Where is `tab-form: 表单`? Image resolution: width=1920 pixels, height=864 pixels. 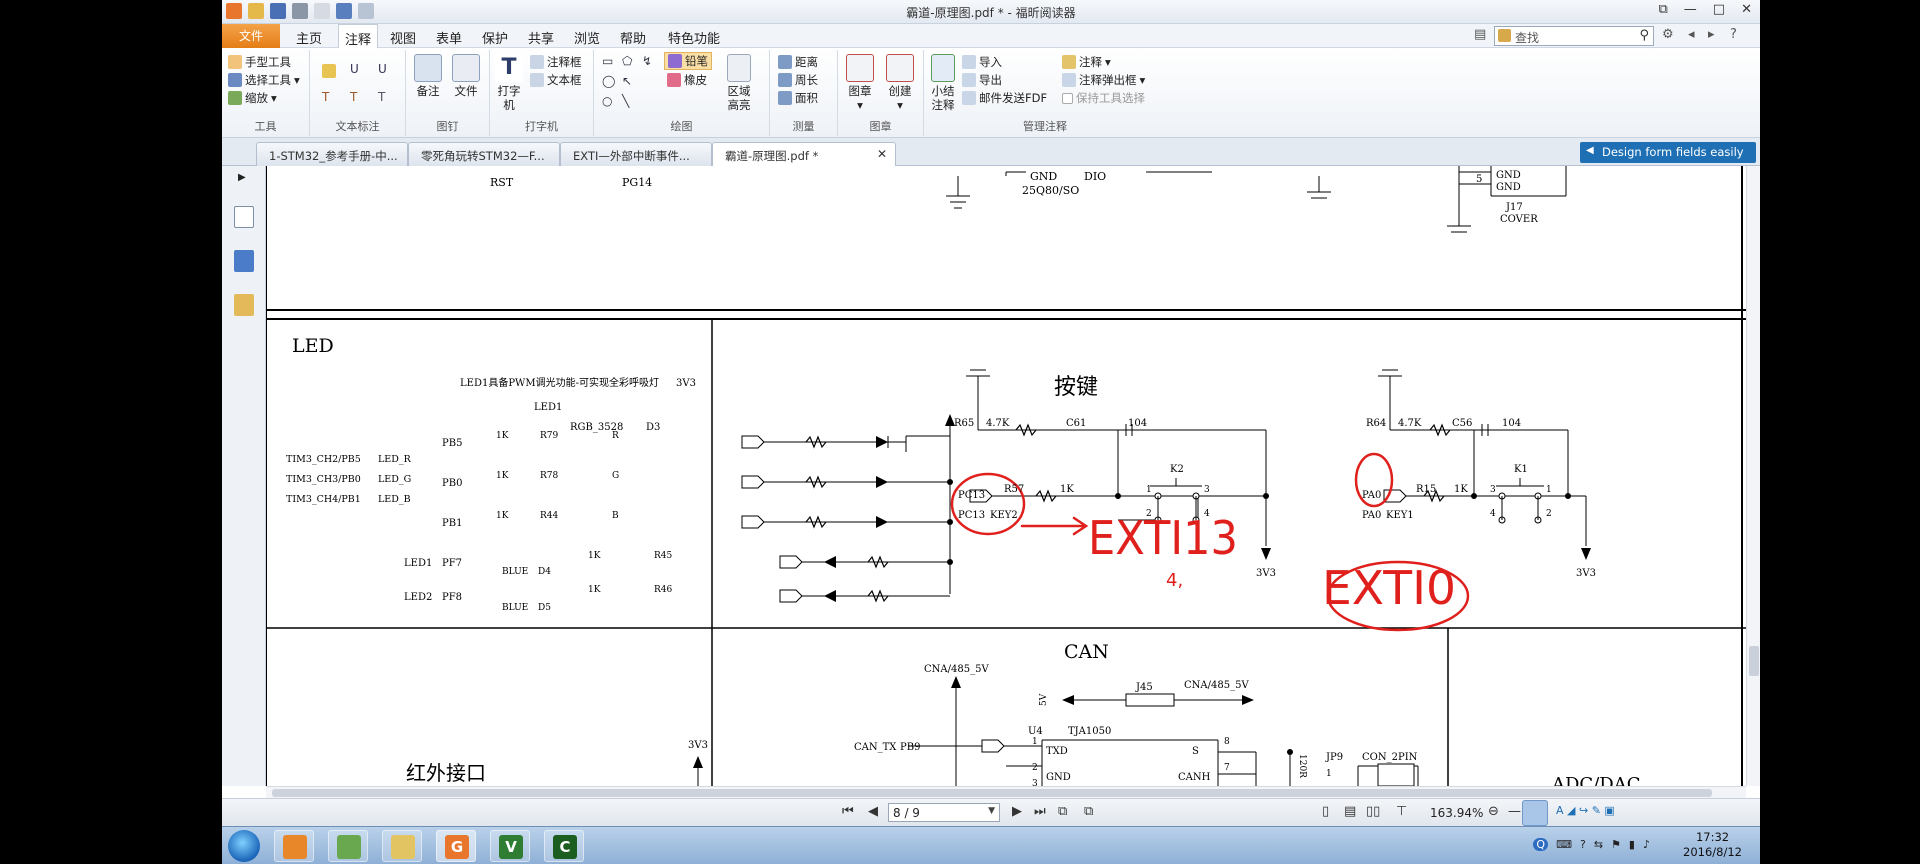
tab-form: 表单 is located at coordinates (449, 37).